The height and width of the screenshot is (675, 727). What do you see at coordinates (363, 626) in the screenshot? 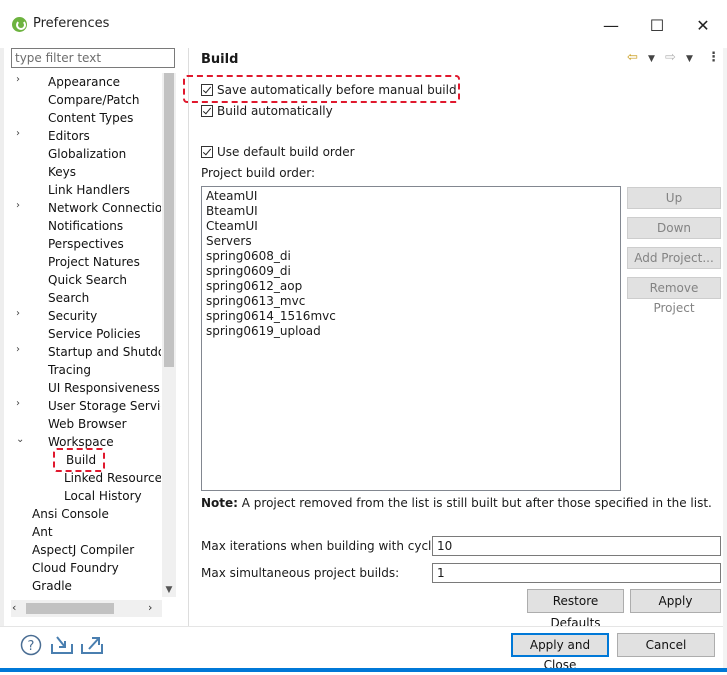
I see `footer-separator` at bounding box center [363, 626].